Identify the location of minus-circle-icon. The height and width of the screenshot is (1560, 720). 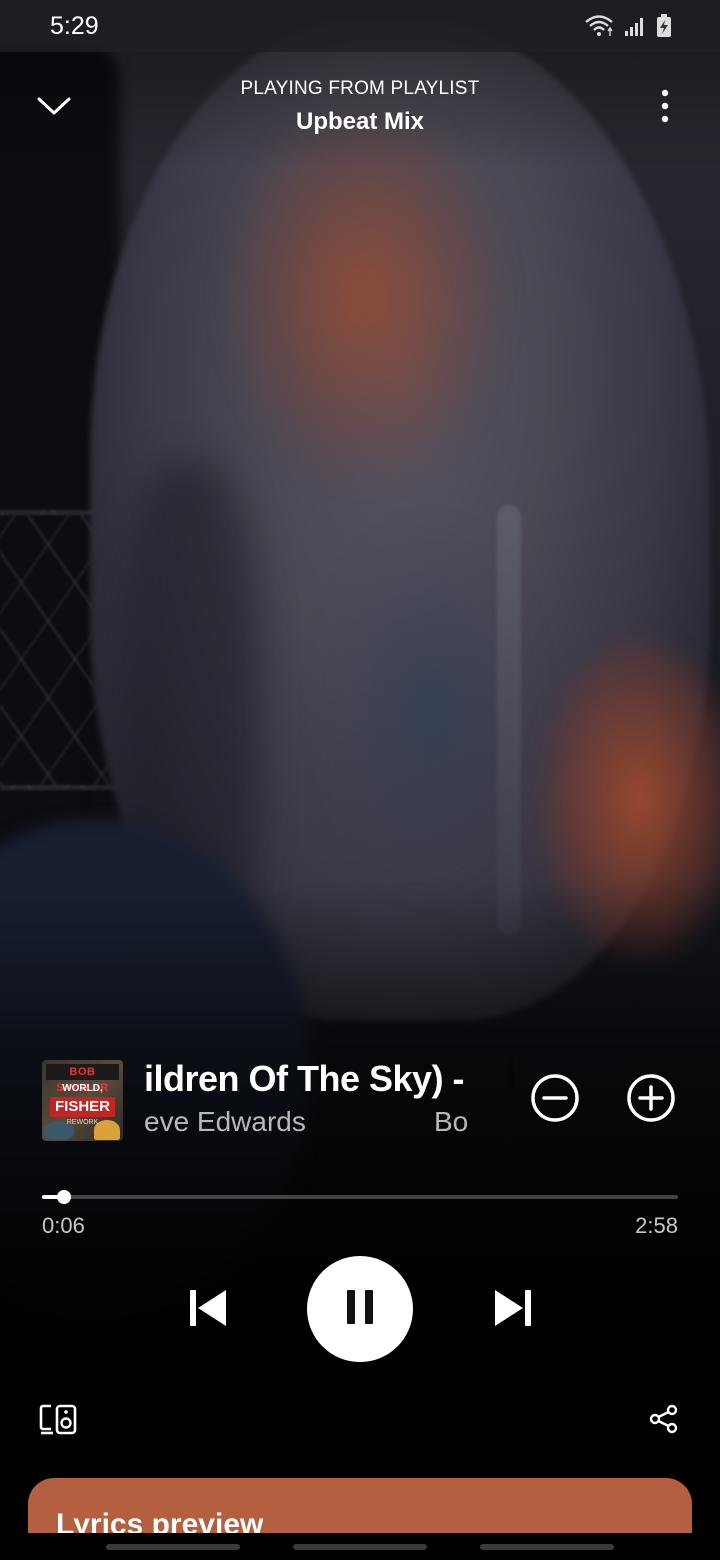
(555, 1100).